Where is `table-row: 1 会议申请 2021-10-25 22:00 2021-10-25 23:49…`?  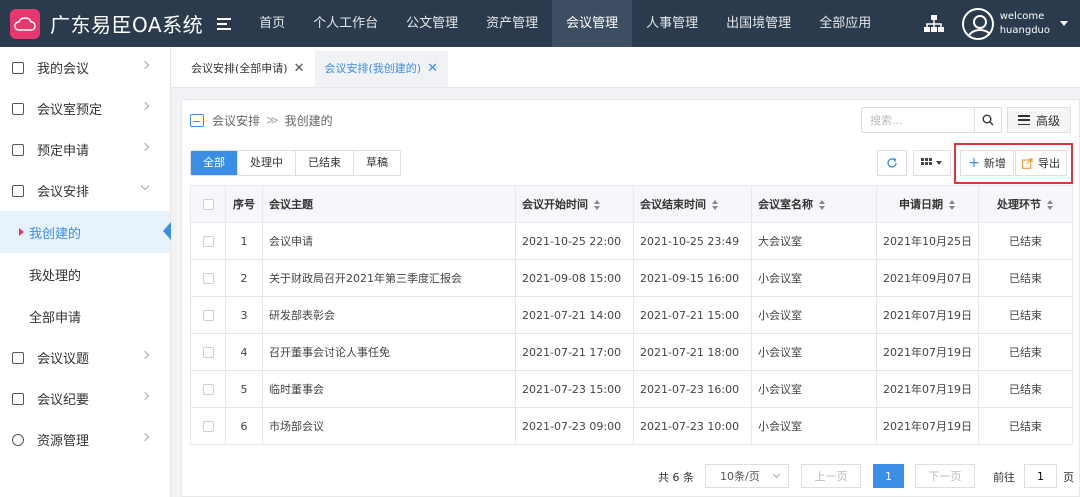
table-row: 1 会议申请 2021-10-25 22:00 2021-10-25 23:49… is located at coordinates (631, 241).